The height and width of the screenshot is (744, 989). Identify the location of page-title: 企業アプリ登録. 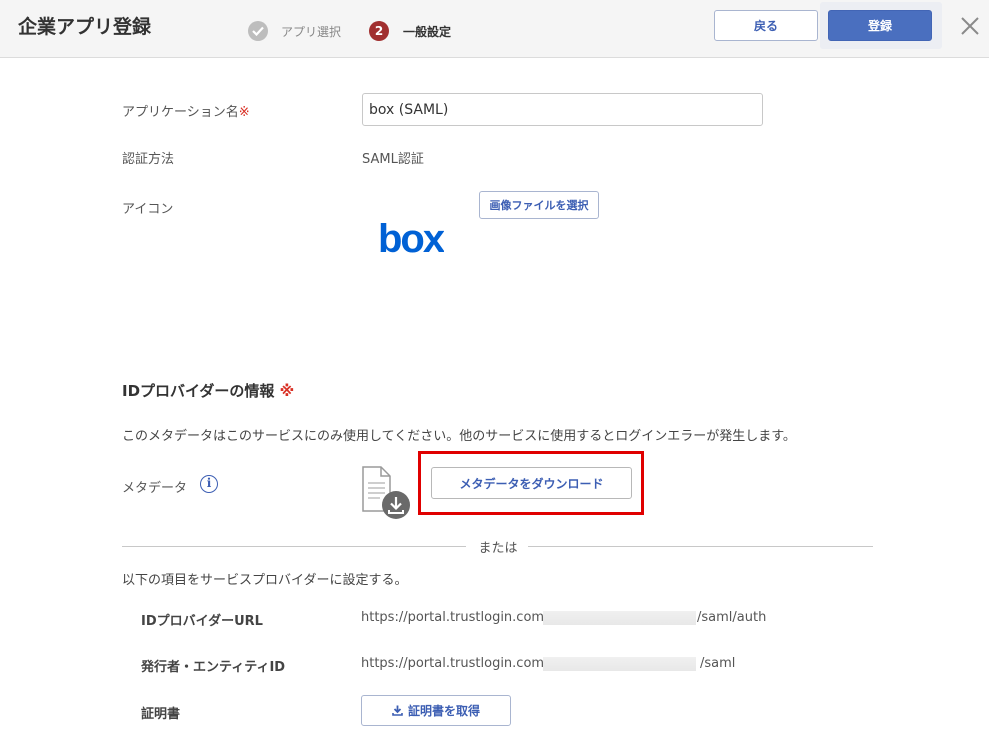
(85, 27).